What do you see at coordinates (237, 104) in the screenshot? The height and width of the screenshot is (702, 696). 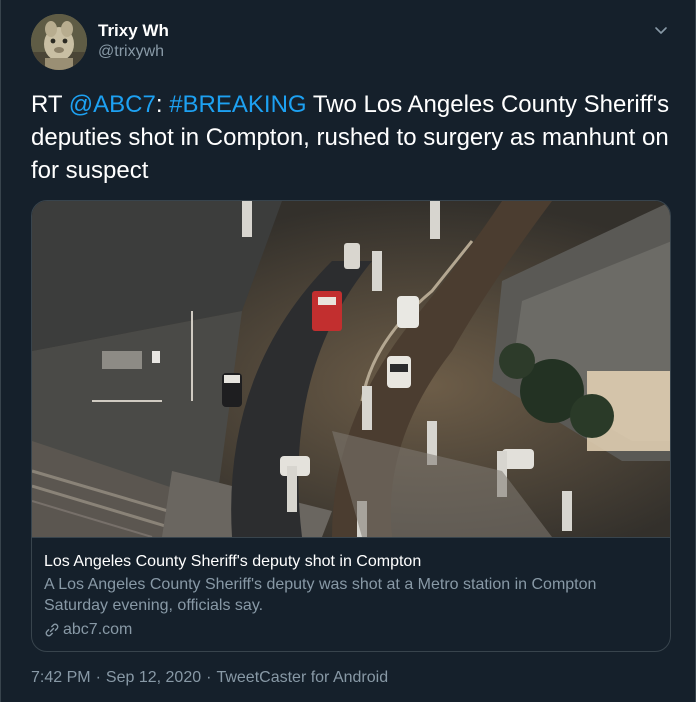 I see `hashtag-link: #BREAKING` at bounding box center [237, 104].